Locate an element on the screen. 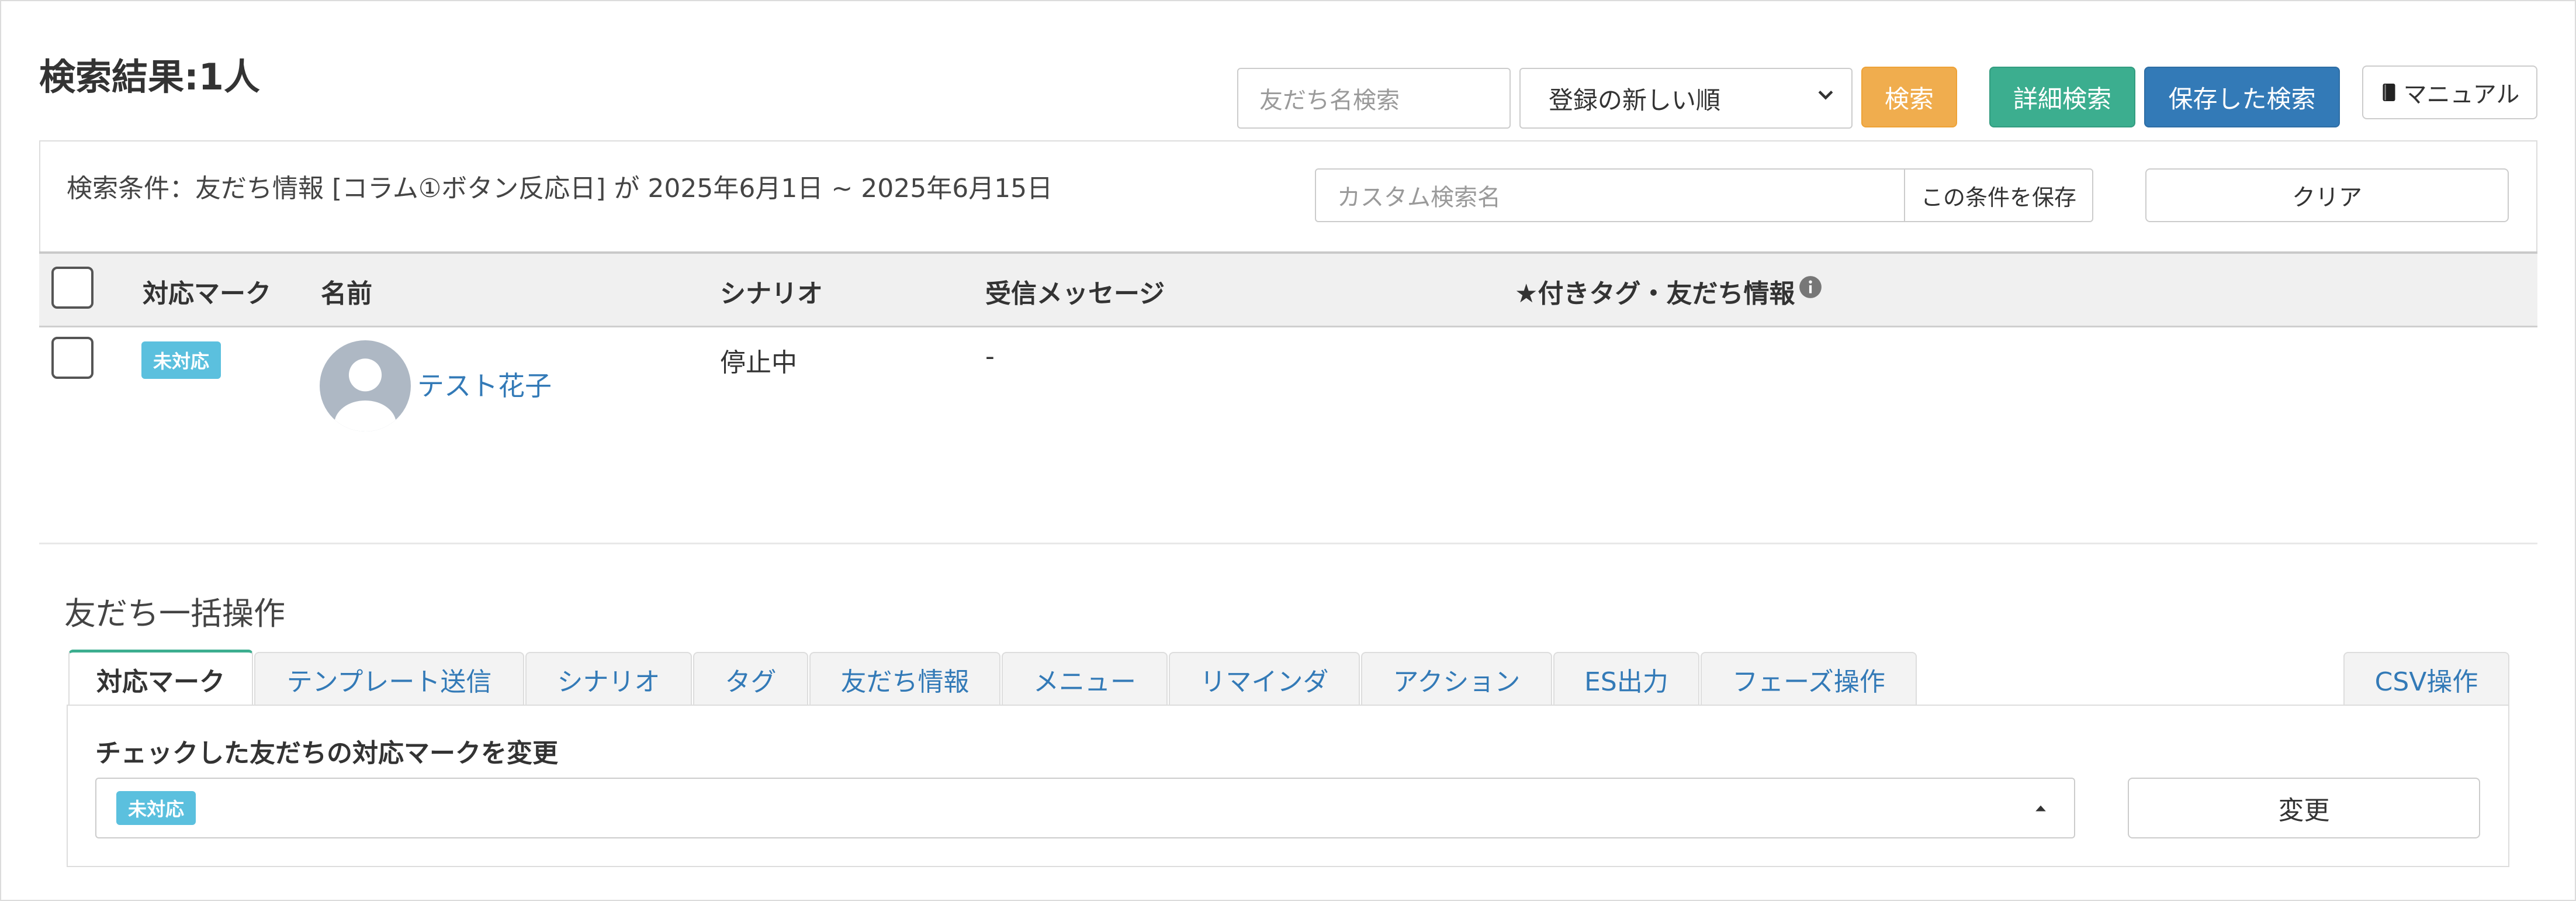 The image size is (2576, 901). page-title: 検索結果:1人 is located at coordinates (149, 77).